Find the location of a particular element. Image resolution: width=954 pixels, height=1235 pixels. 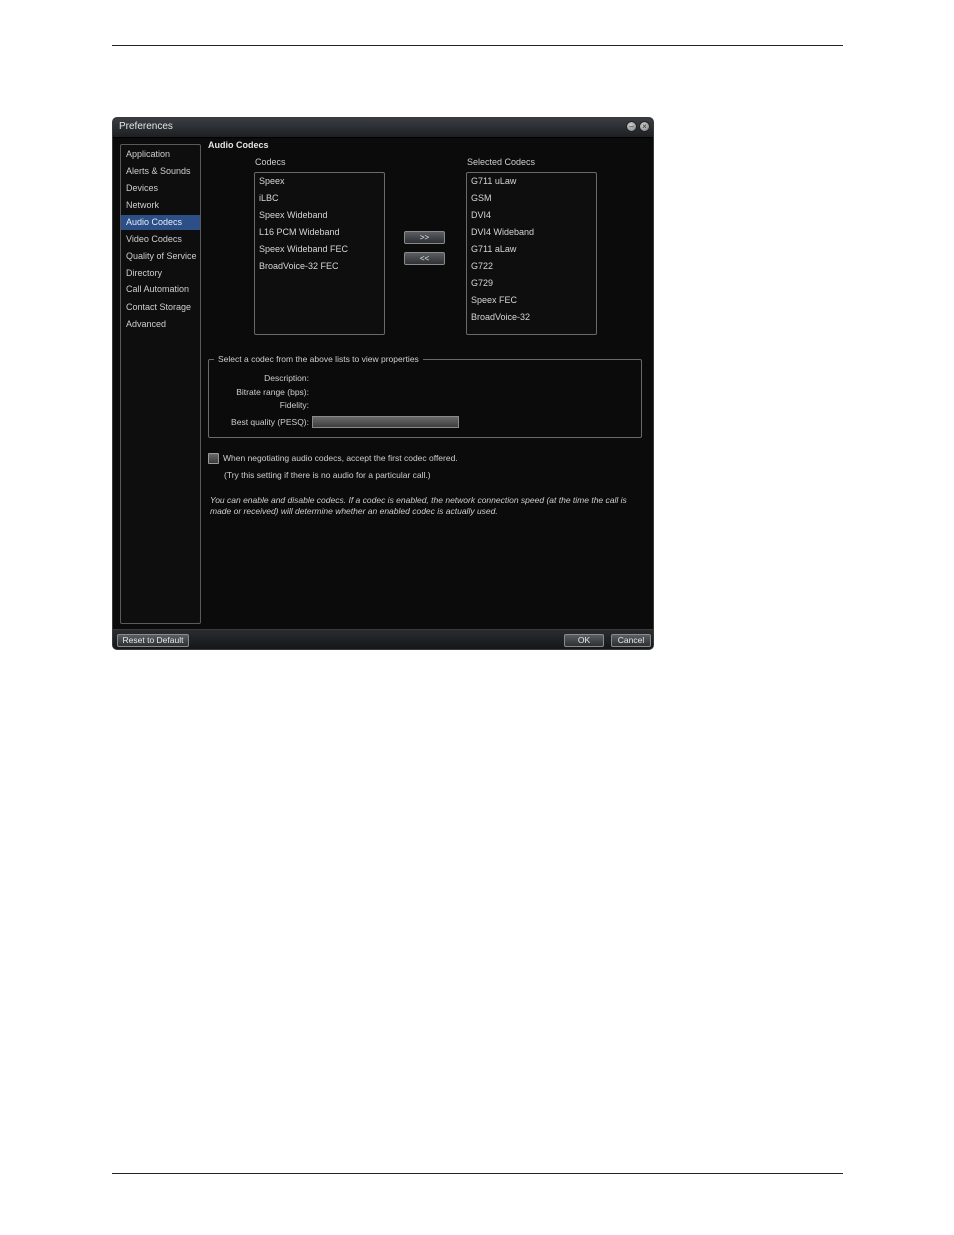

nav-item-audio-codecs: Audio Codecs is located at coordinates (160, 222).